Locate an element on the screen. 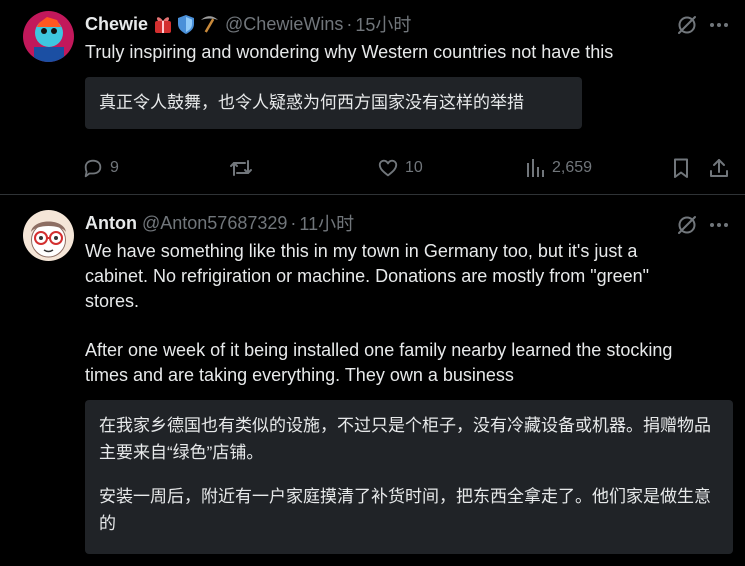  reply-count: 9 is located at coordinates (114, 167).